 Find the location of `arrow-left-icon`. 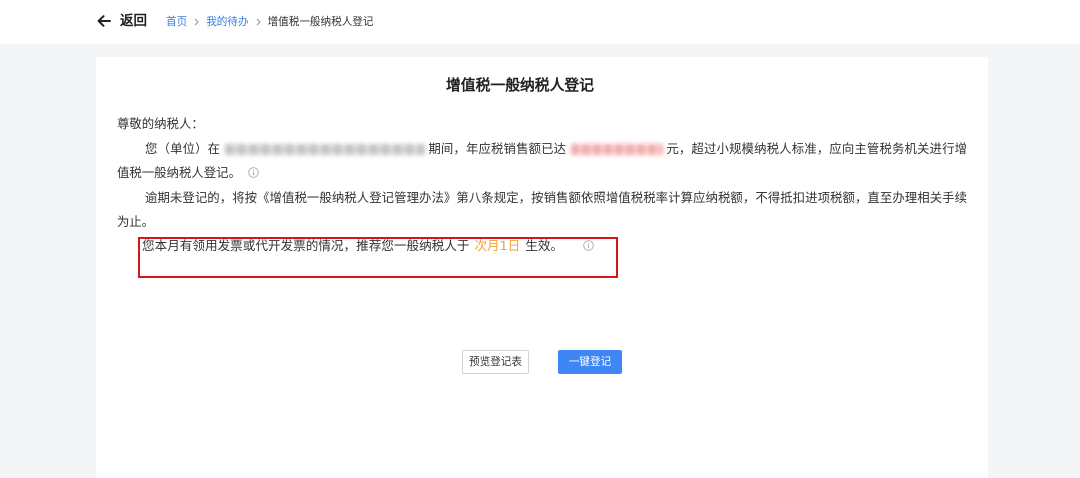

arrow-left-icon is located at coordinates (104, 21).